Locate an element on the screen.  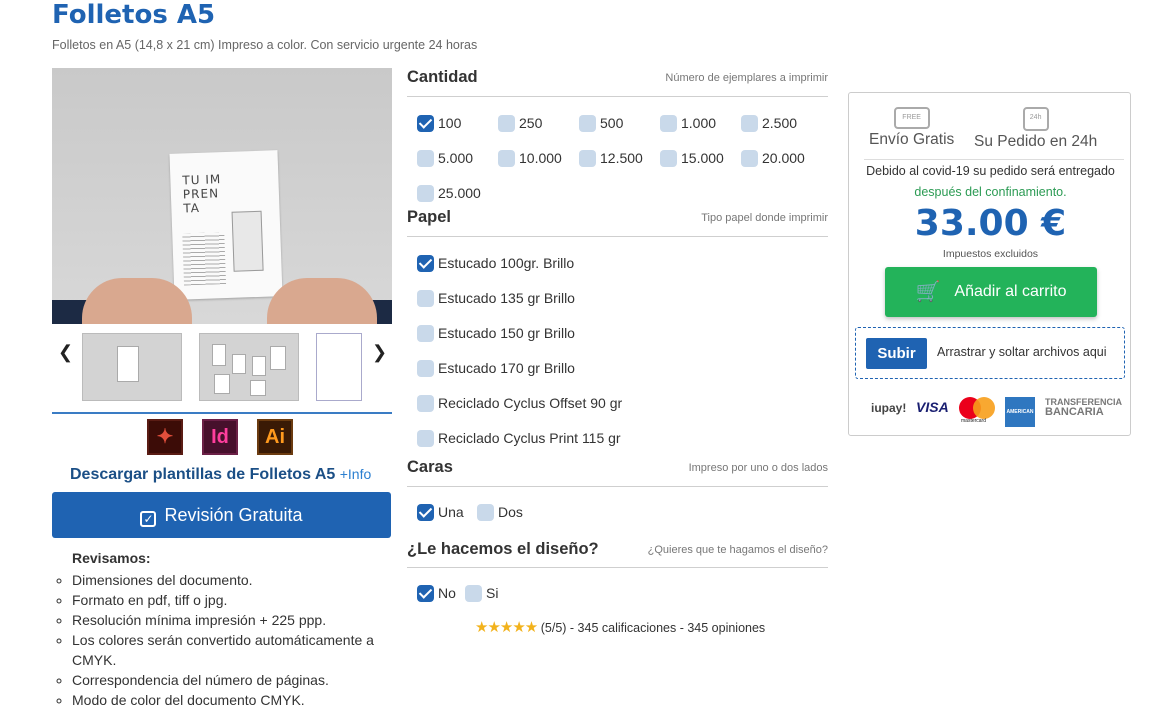
thumbnail-carousel: ❮ ❯ is located at coordinates (222, 370).